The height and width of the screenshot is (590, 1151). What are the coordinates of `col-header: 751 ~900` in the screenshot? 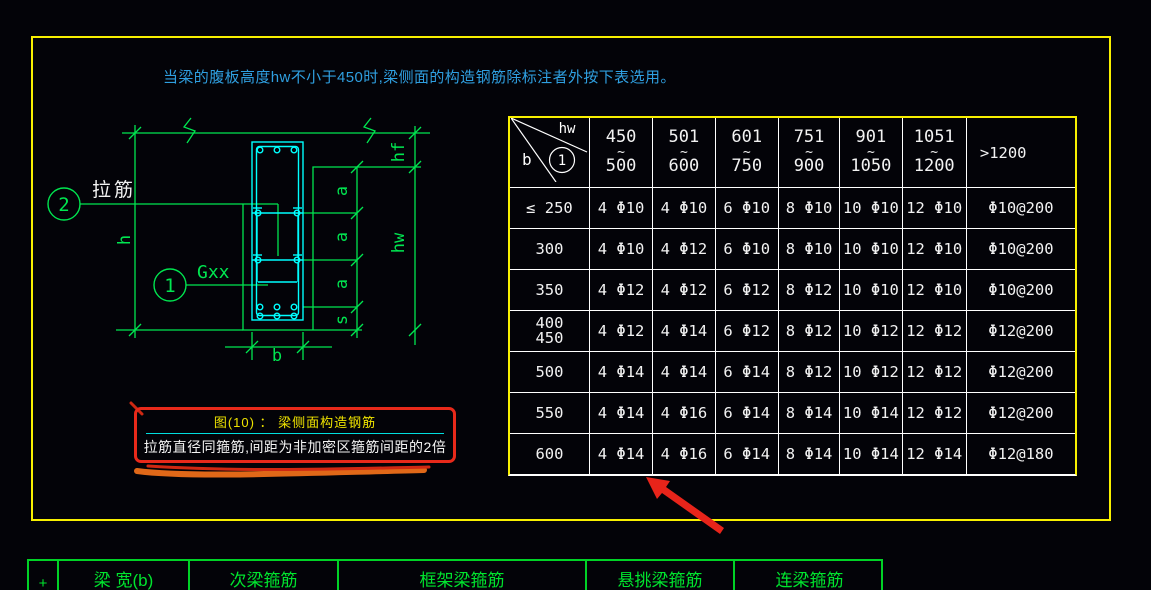 It's located at (809, 153).